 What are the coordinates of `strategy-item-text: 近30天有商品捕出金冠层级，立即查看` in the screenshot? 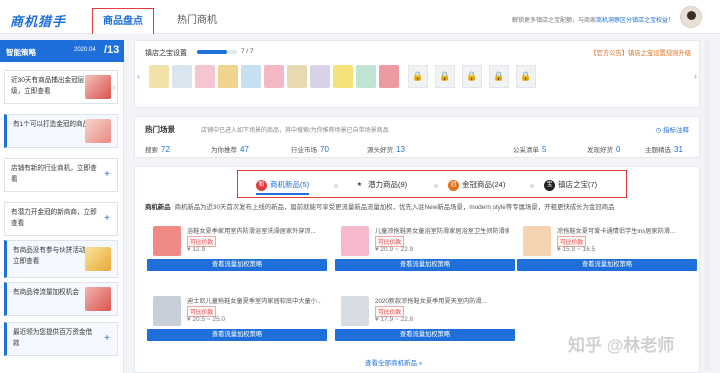 It's located at (48, 86).